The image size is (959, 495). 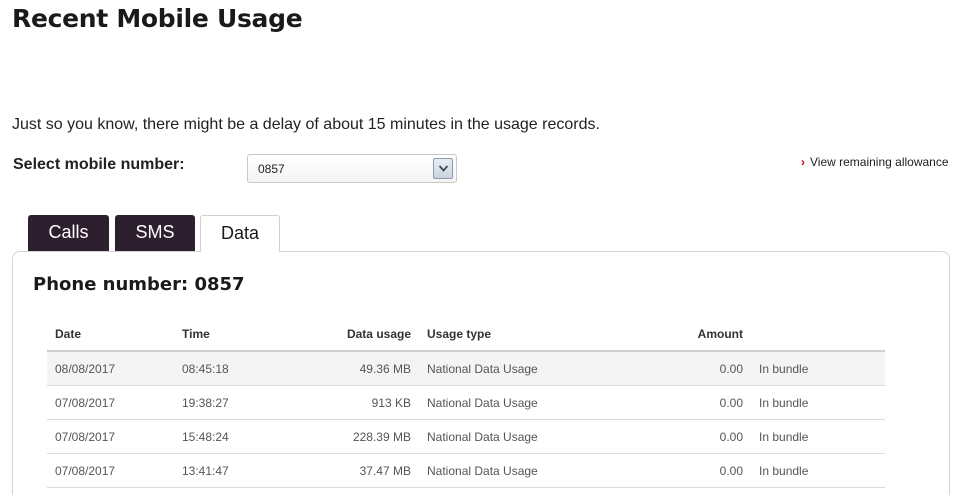 What do you see at coordinates (240, 233) in the screenshot?
I see `tab-data: Data` at bounding box center [240, 233].